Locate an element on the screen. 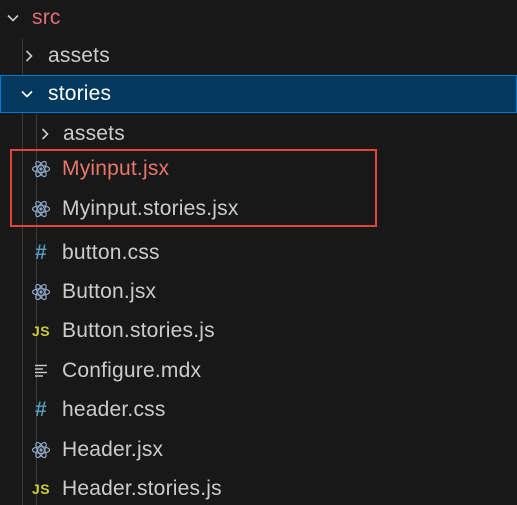 The width and height of the screenshot is (517, 505). tree-item-label: Myinput.jsx is located at coordinates (116, 168).